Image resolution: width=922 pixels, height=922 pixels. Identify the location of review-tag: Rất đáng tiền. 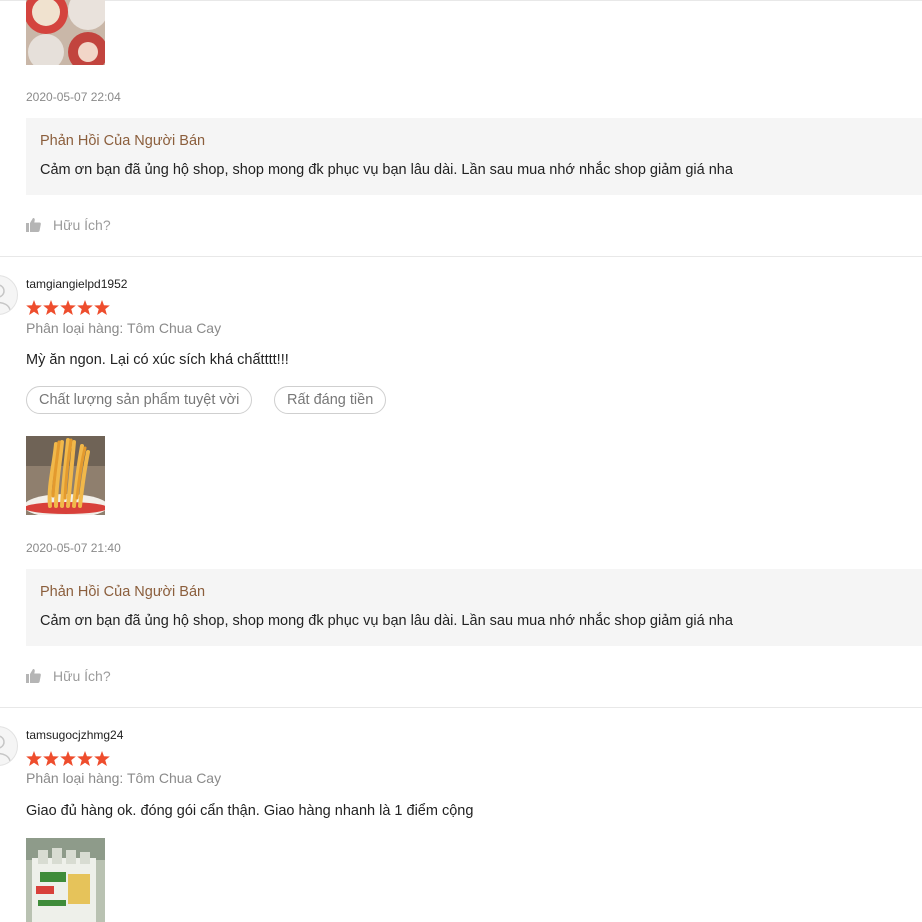
(330, 400).